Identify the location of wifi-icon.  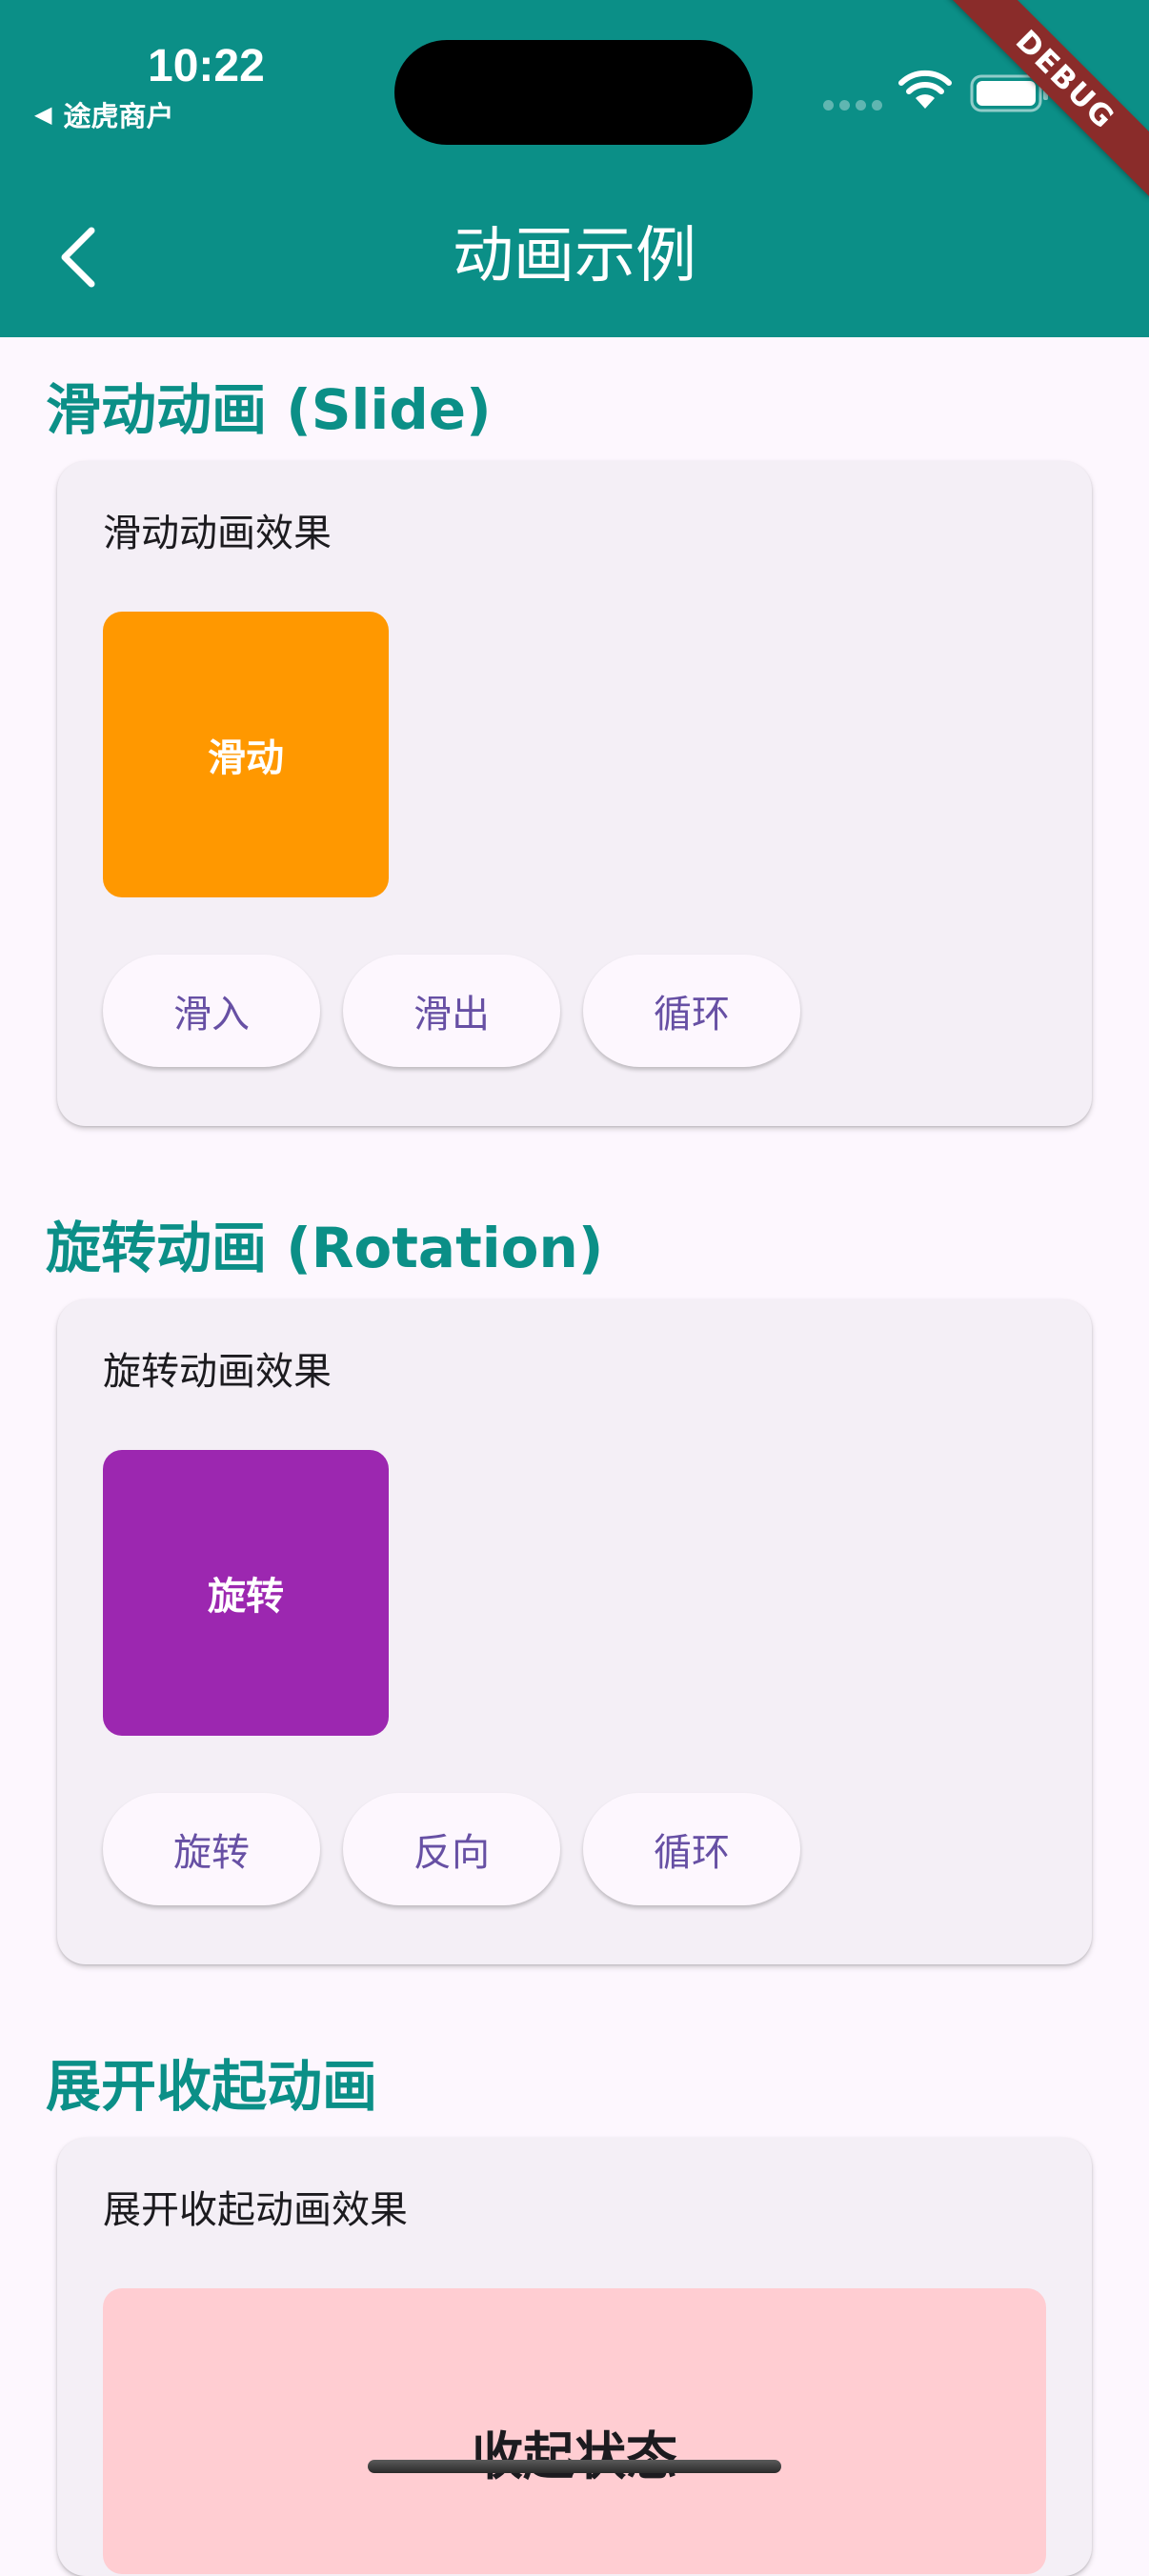
(925, 89).